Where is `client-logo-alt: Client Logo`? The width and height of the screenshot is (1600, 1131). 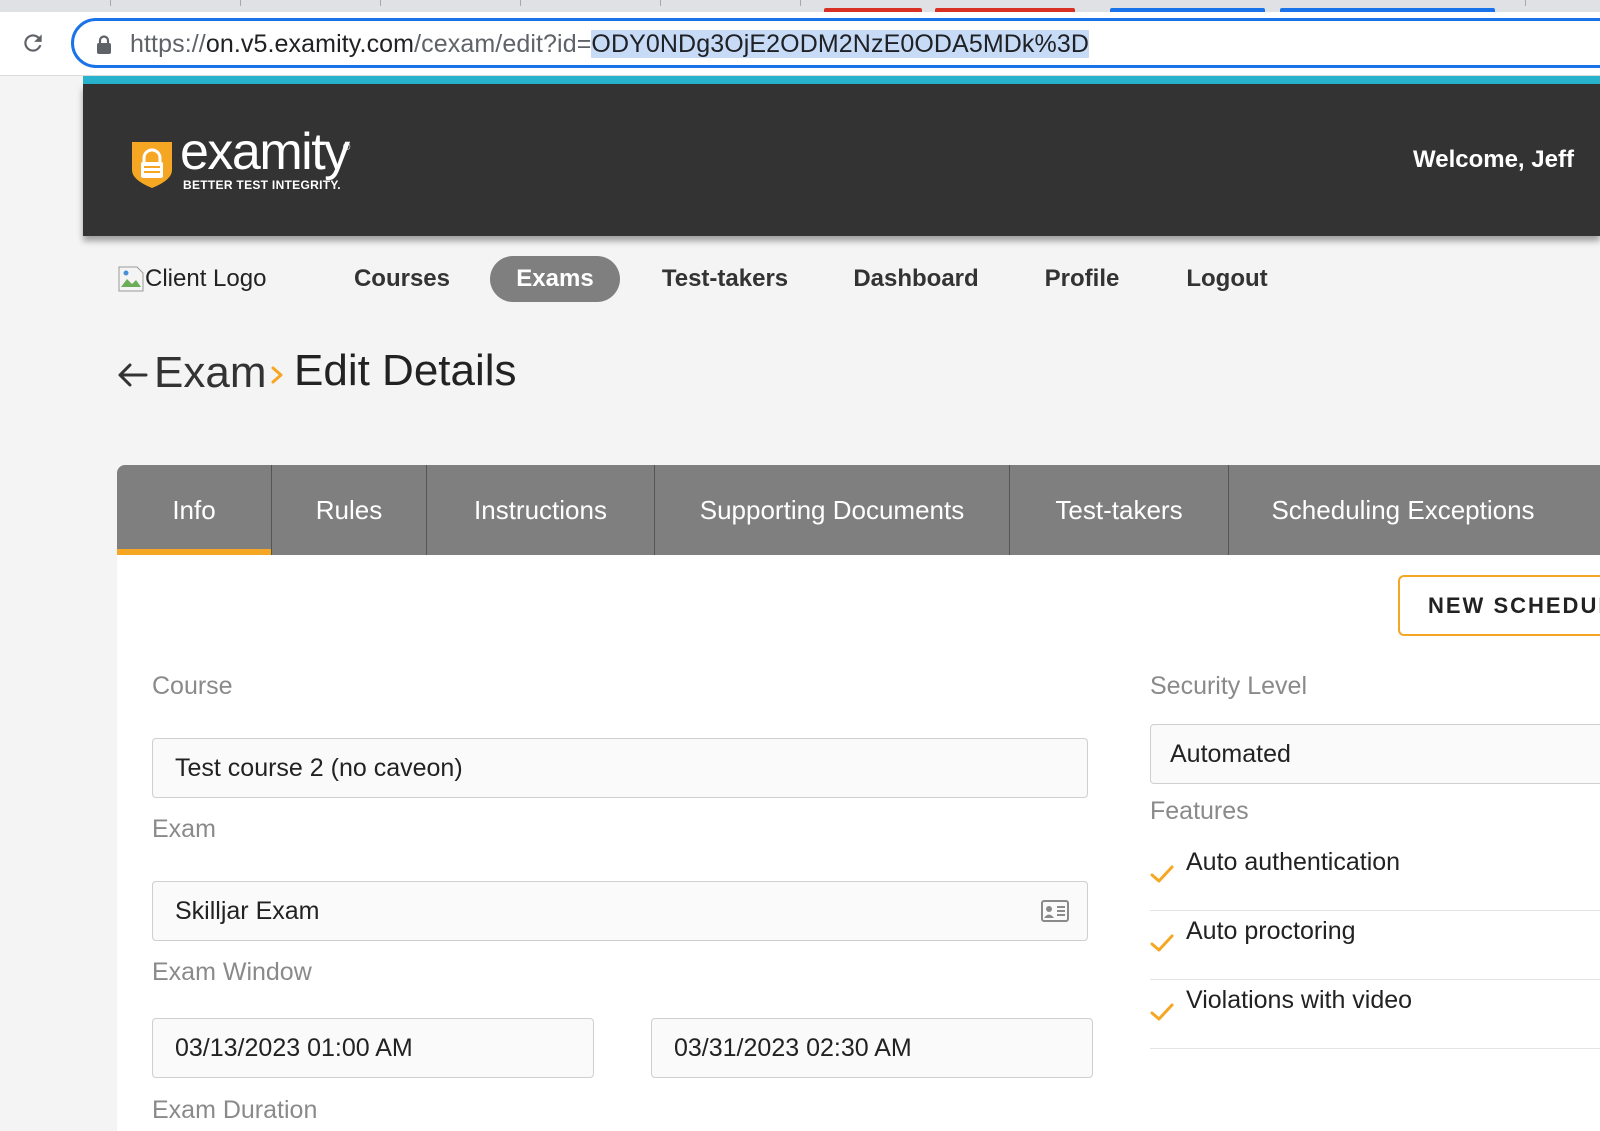 client-logo-alt: Client Logo is located at coordinates (206, 278).